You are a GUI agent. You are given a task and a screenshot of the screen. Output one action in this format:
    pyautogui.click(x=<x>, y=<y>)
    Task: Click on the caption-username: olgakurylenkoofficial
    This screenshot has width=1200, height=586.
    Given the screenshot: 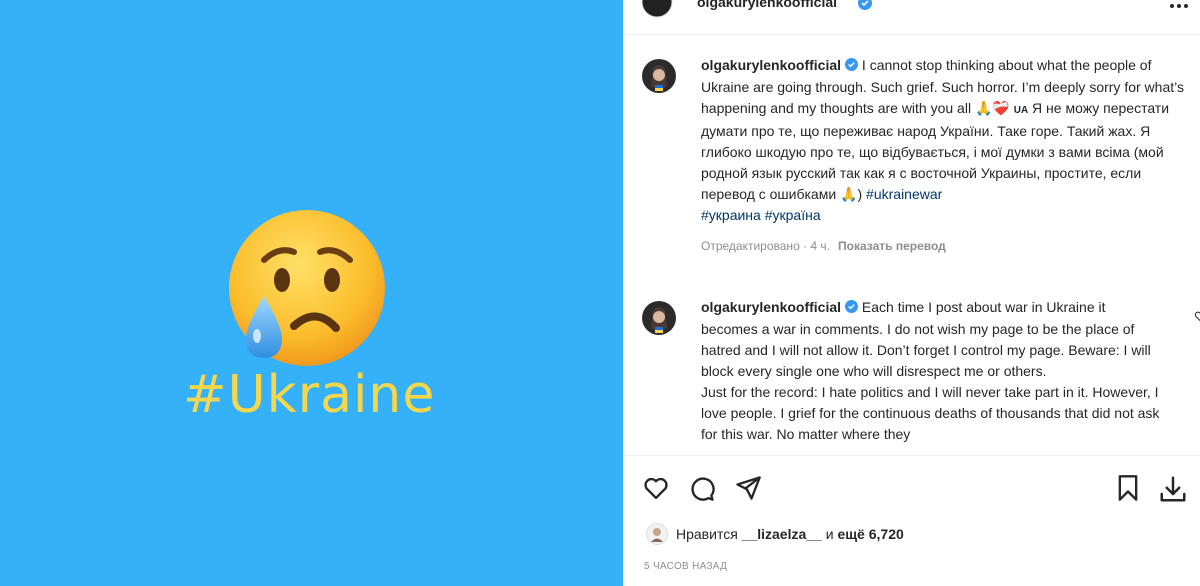 What is the action you would take?
    pyautogui.click(x=771, y=65)
    